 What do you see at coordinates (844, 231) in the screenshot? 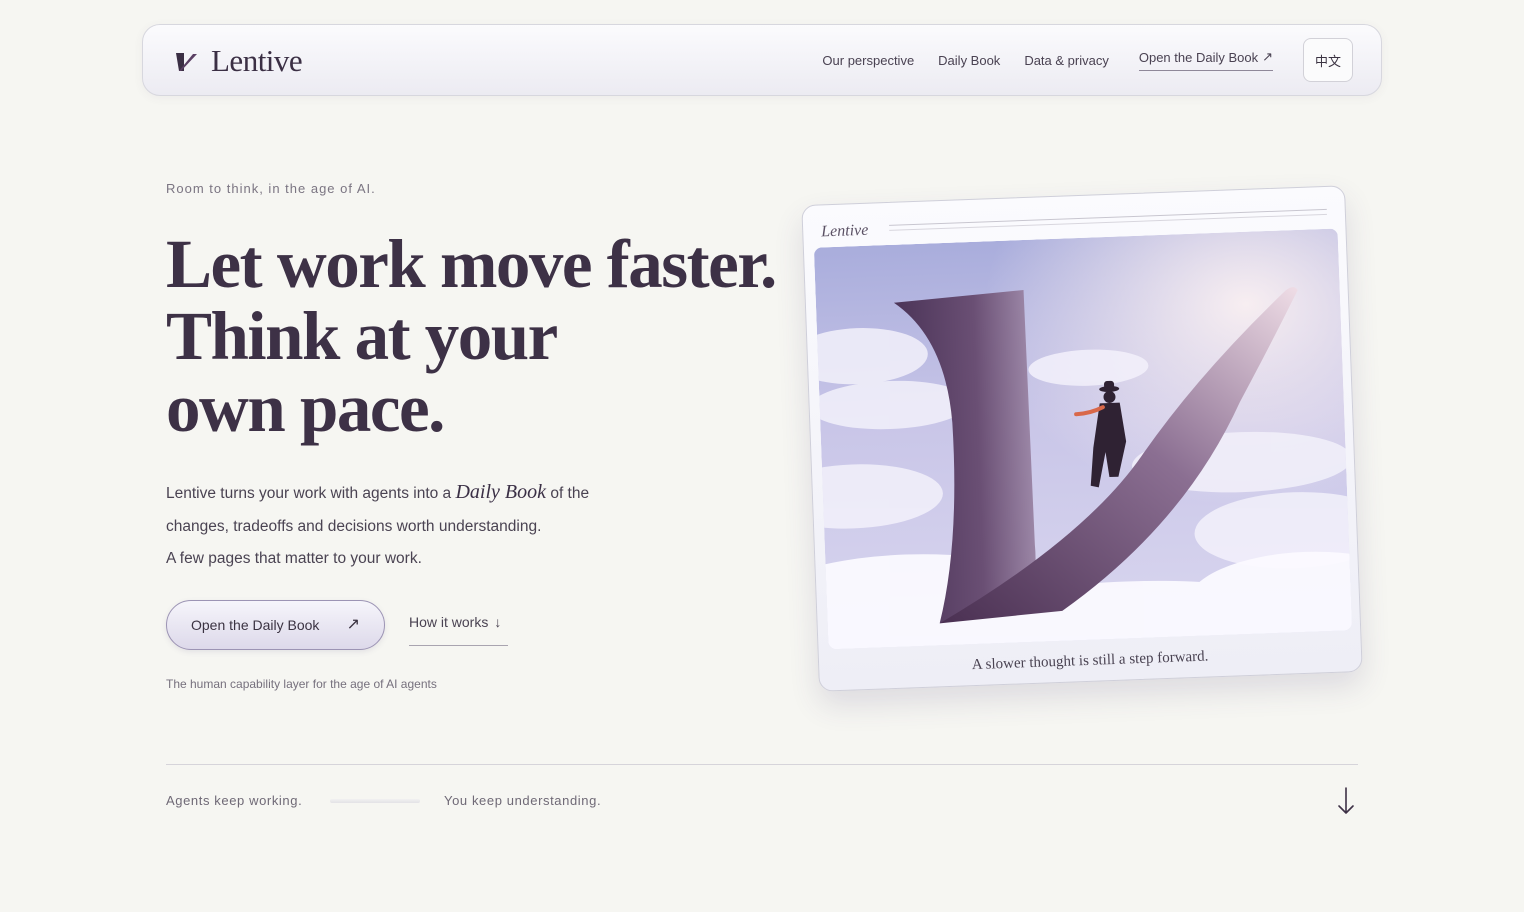
I see `card-brand: Lentive` at bounding box center [844, 231].